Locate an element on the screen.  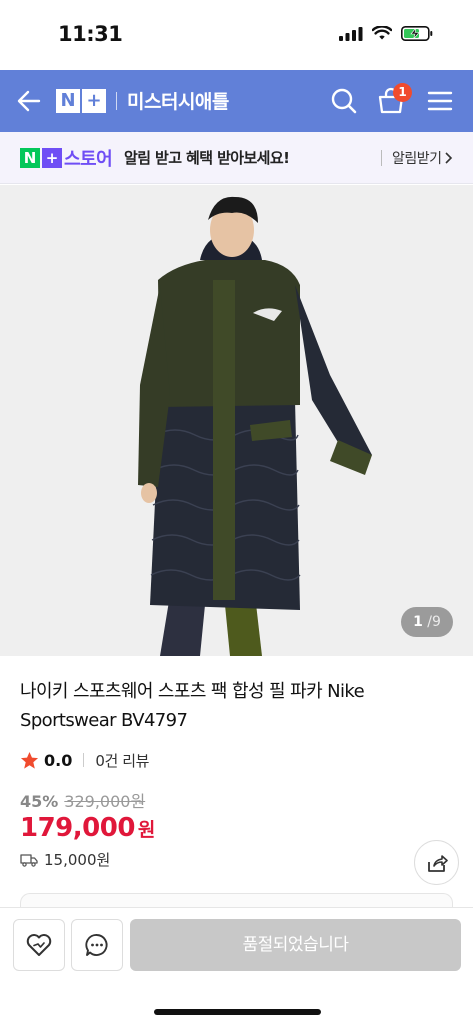
status-icons is located at coordinates (386, 33).